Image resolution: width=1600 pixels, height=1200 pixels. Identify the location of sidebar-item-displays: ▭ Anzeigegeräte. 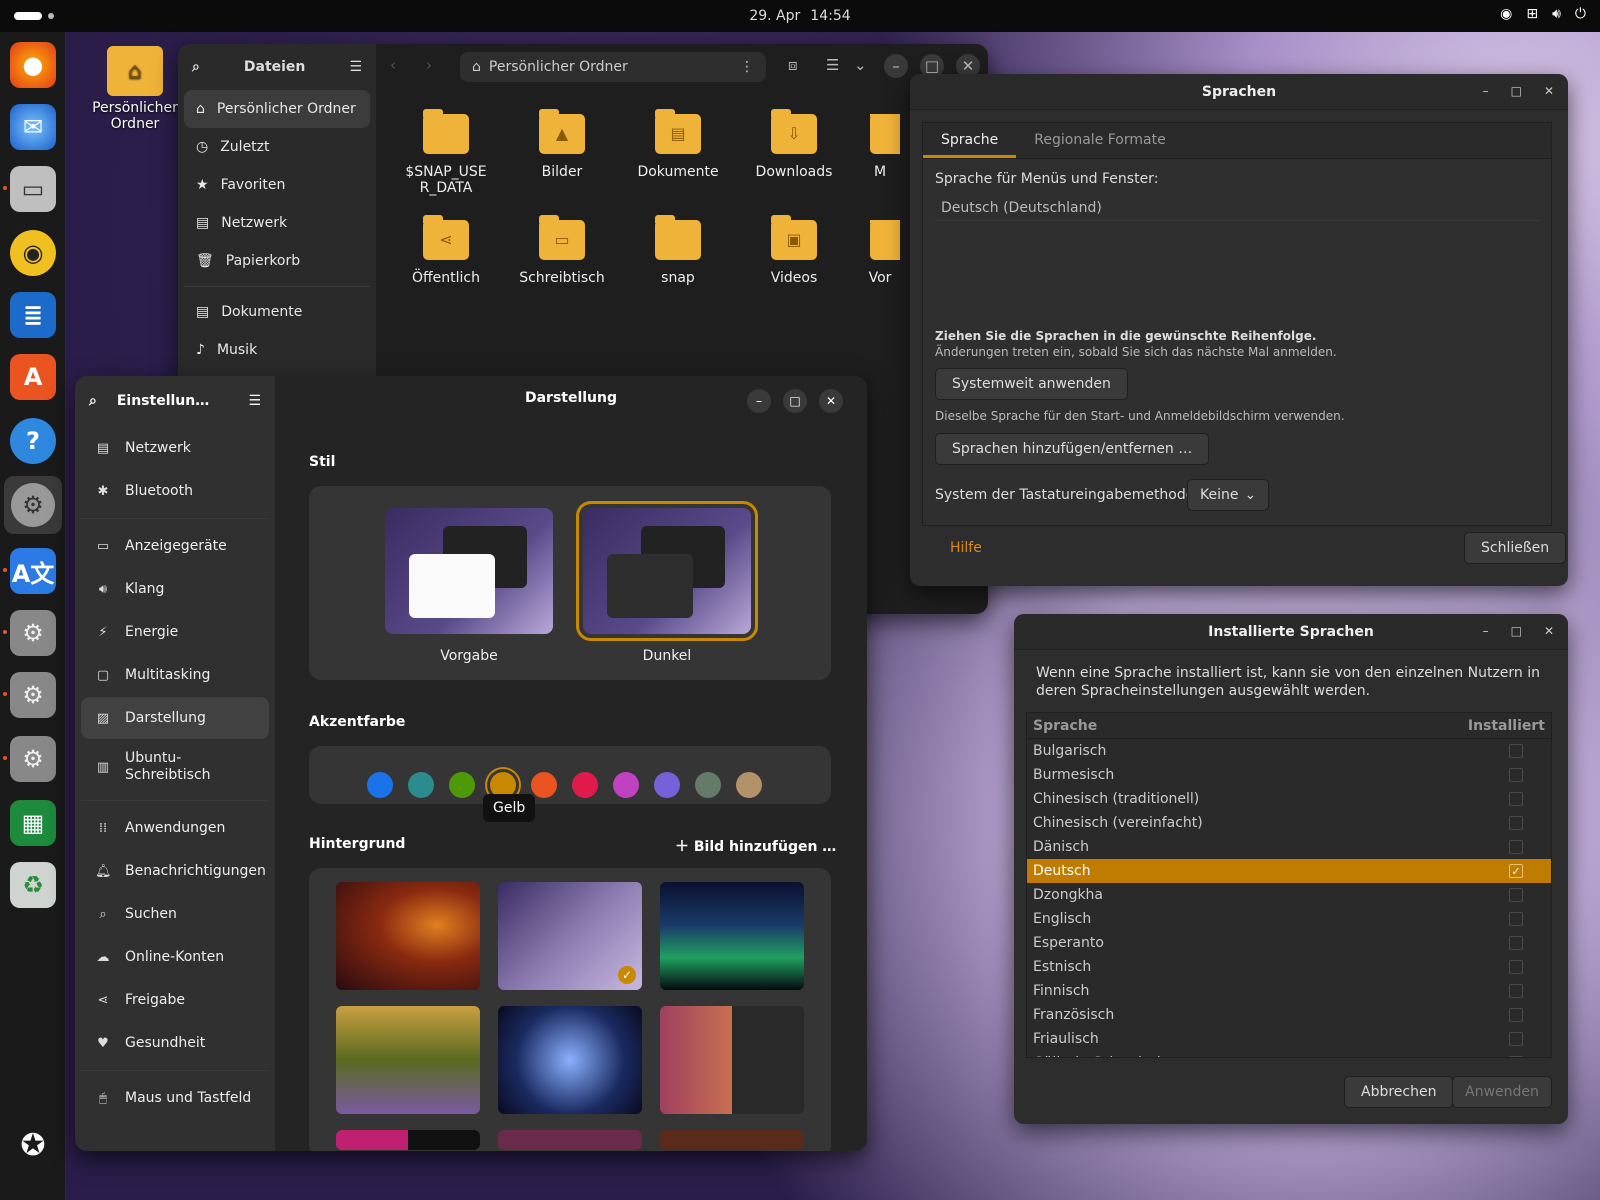
(175, 546).